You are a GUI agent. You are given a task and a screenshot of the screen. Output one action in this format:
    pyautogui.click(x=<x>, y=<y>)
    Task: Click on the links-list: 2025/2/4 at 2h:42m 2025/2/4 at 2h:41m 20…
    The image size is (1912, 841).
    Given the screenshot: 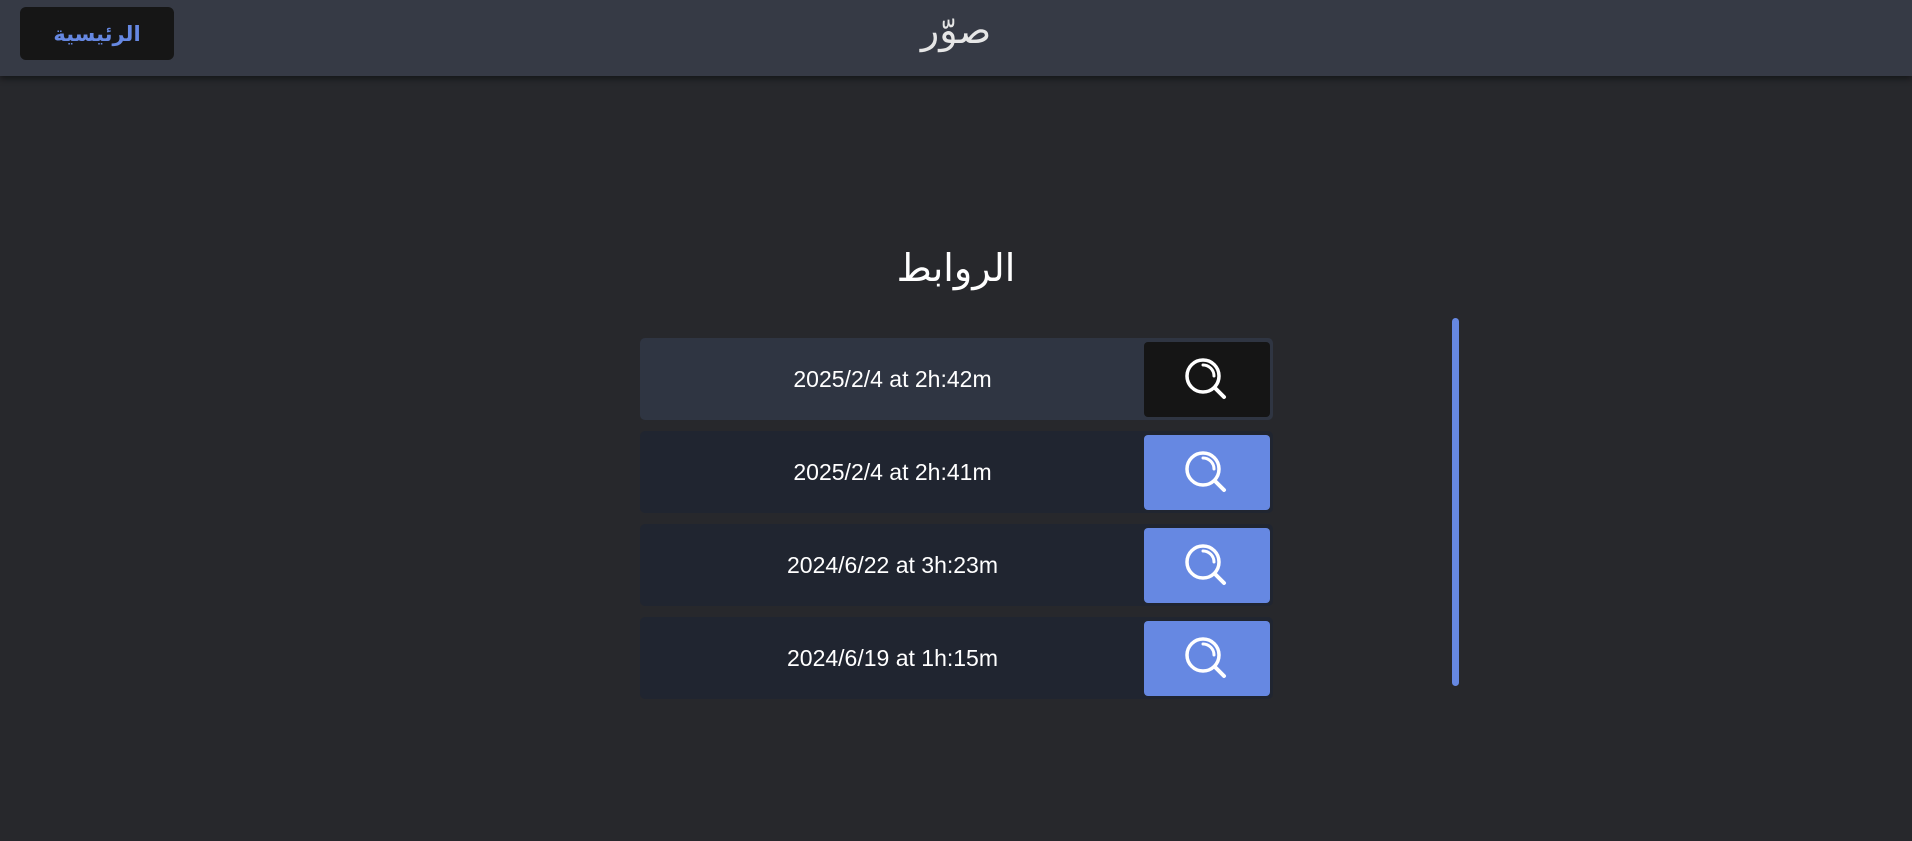 What is the action you would take?
    pyautogui.click(x=956, y=524)
    